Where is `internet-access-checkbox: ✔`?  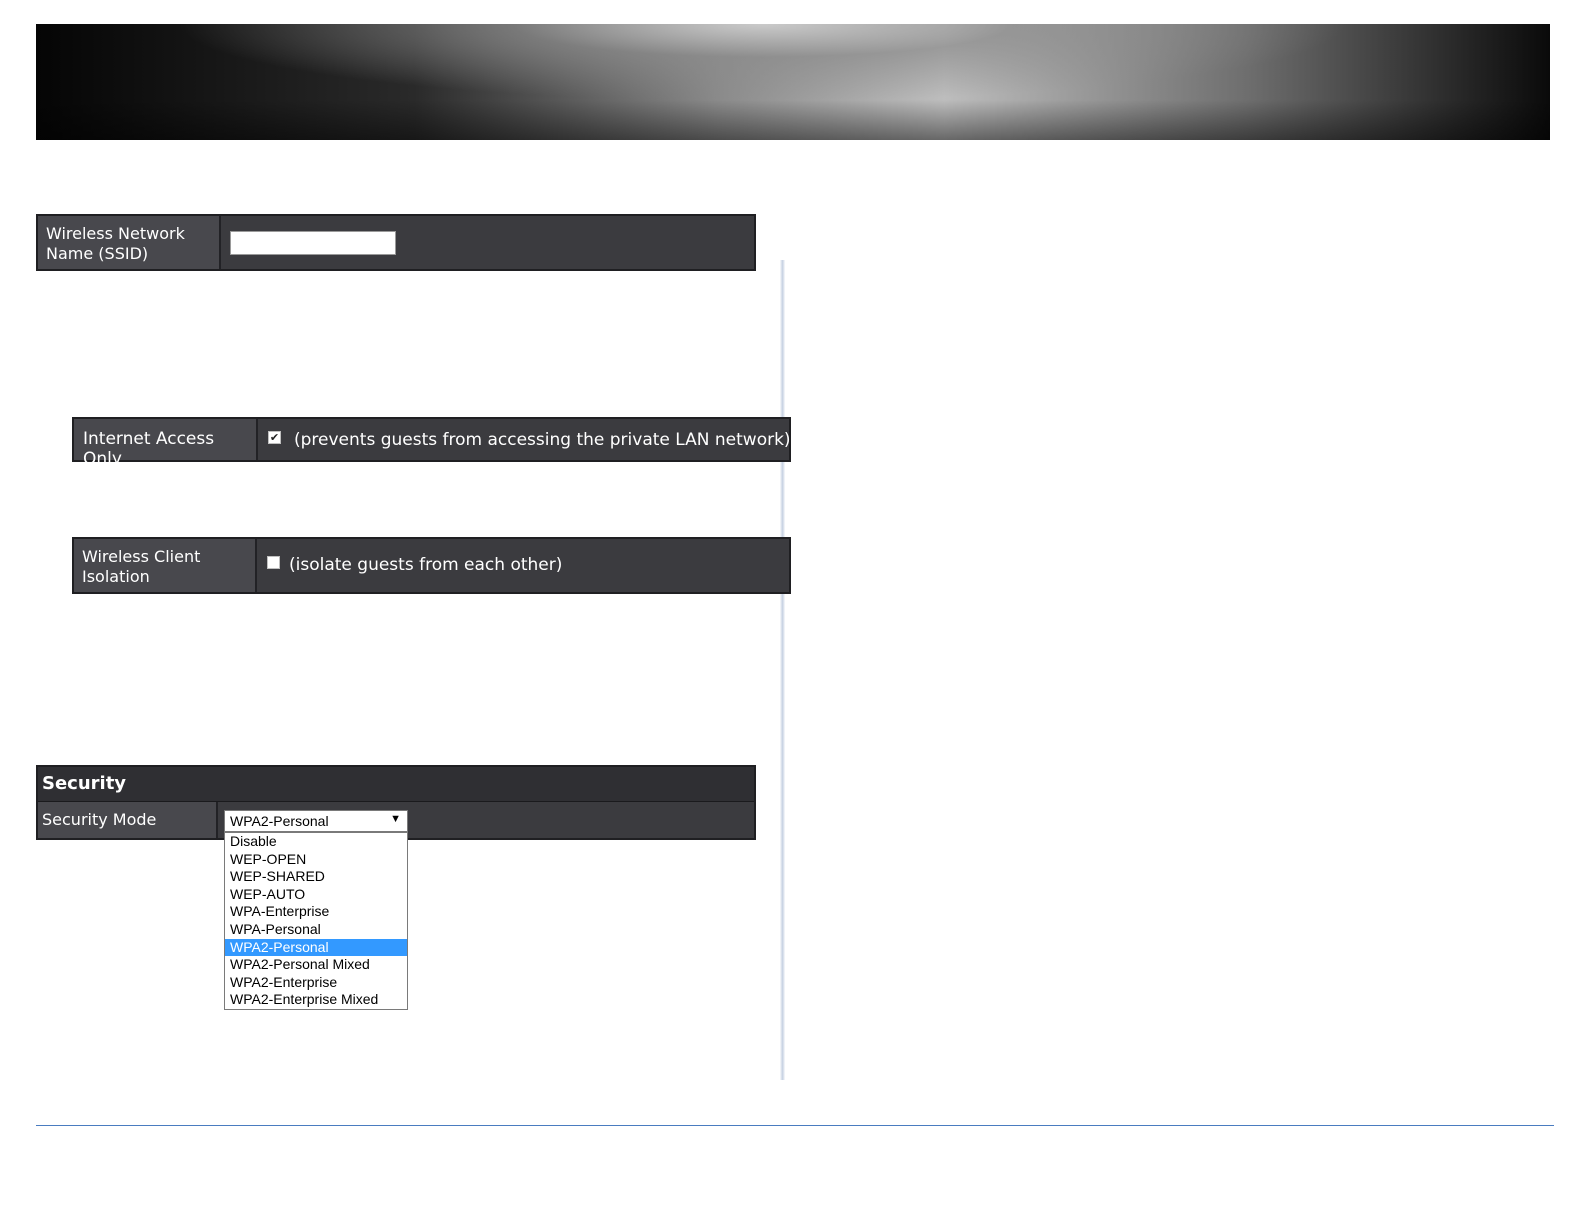 internet-access-checkbox: ✔ is located at coordinates (274, 437).